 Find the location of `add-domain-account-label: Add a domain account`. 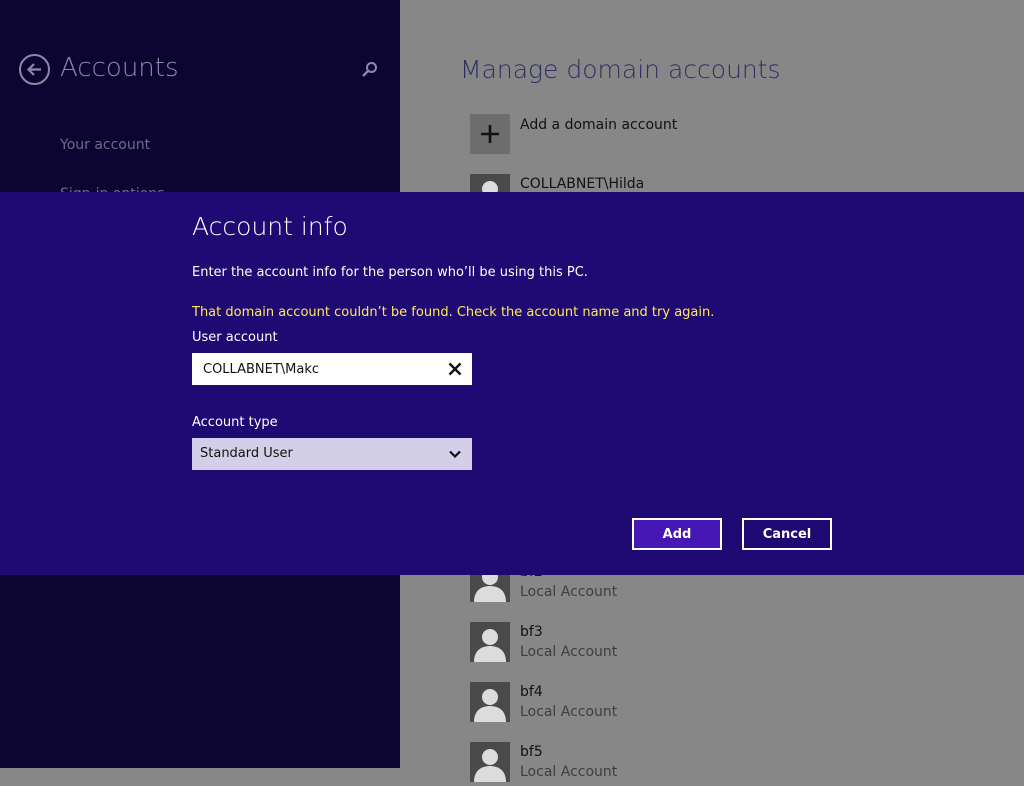

add-domain-account-label: Add a domain account is located at coordinates (599, 125).